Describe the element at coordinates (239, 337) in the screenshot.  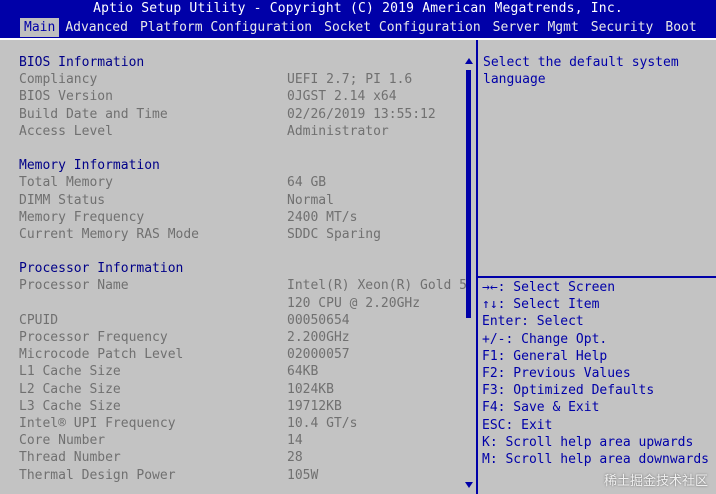
I see `info-row: Processor Frequency 2.200GHz` at that location.